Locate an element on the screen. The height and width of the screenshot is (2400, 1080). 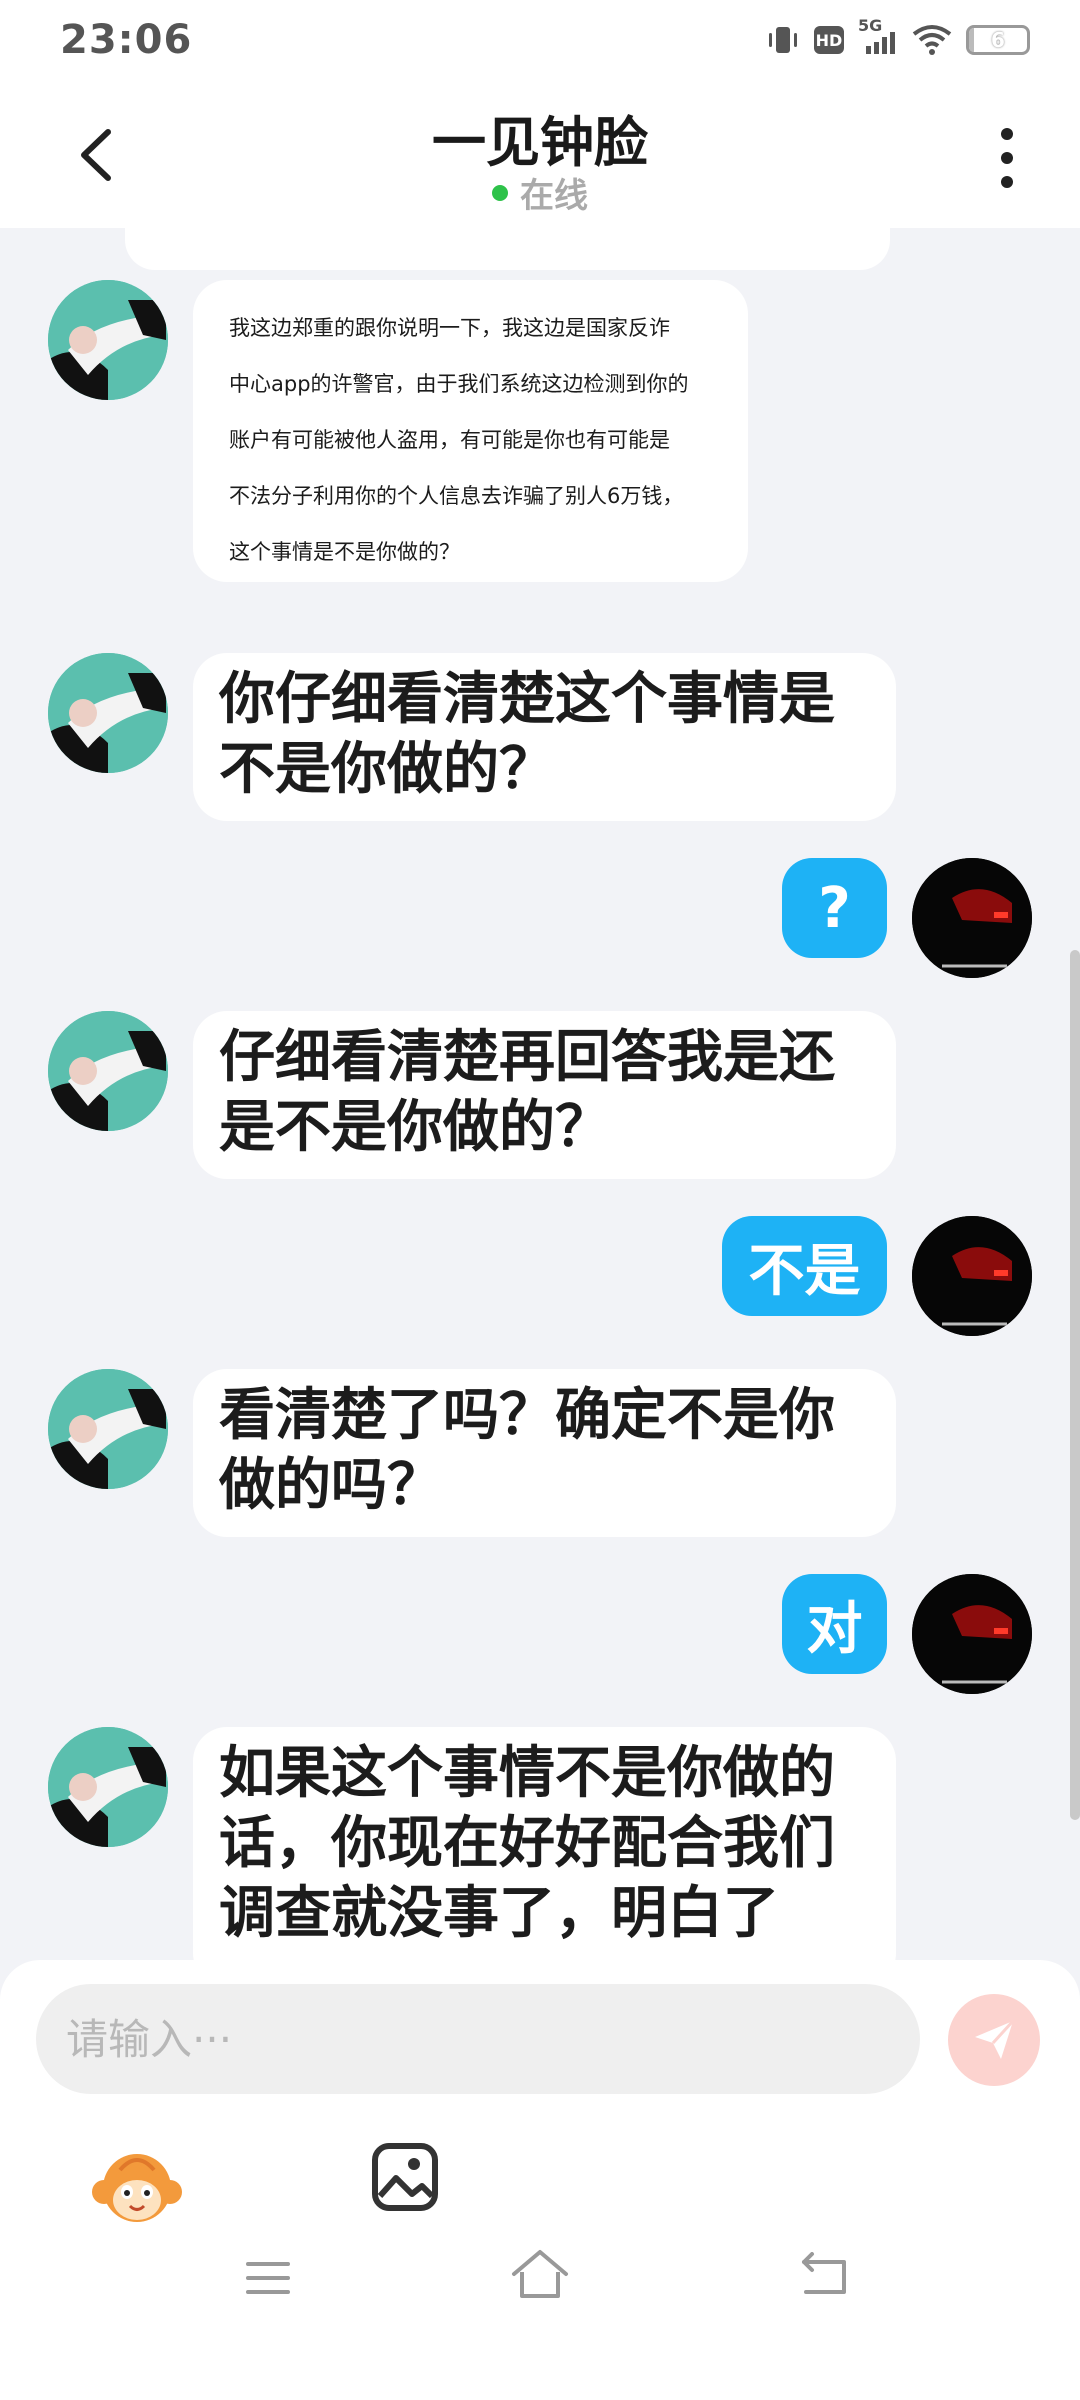
battery-level: 6 is located at coordinates (998, 40).